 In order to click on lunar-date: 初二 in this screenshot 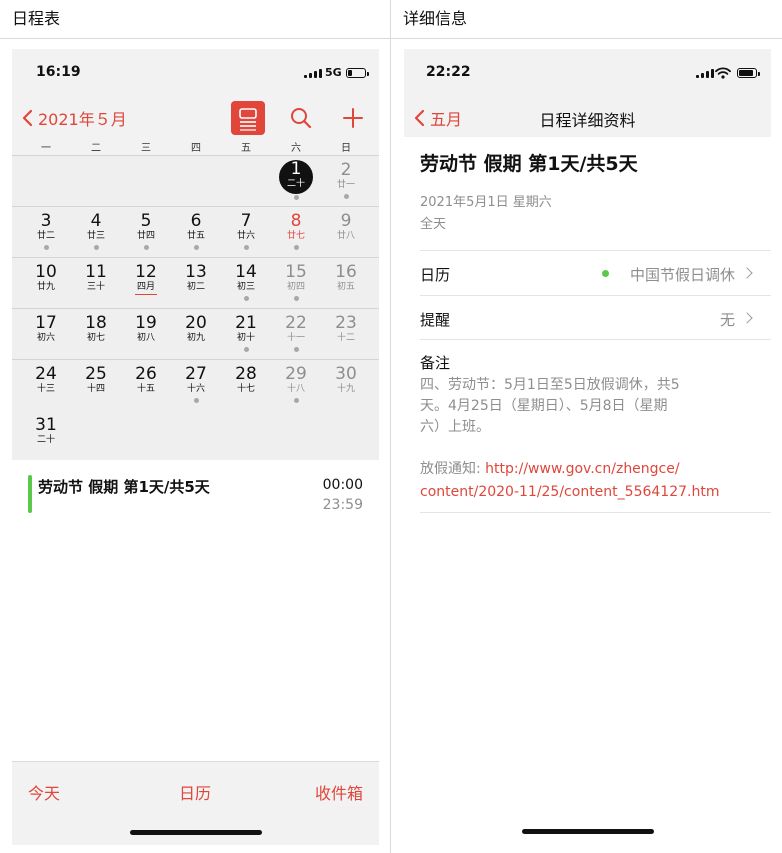, I will do `click(195, 287)`.